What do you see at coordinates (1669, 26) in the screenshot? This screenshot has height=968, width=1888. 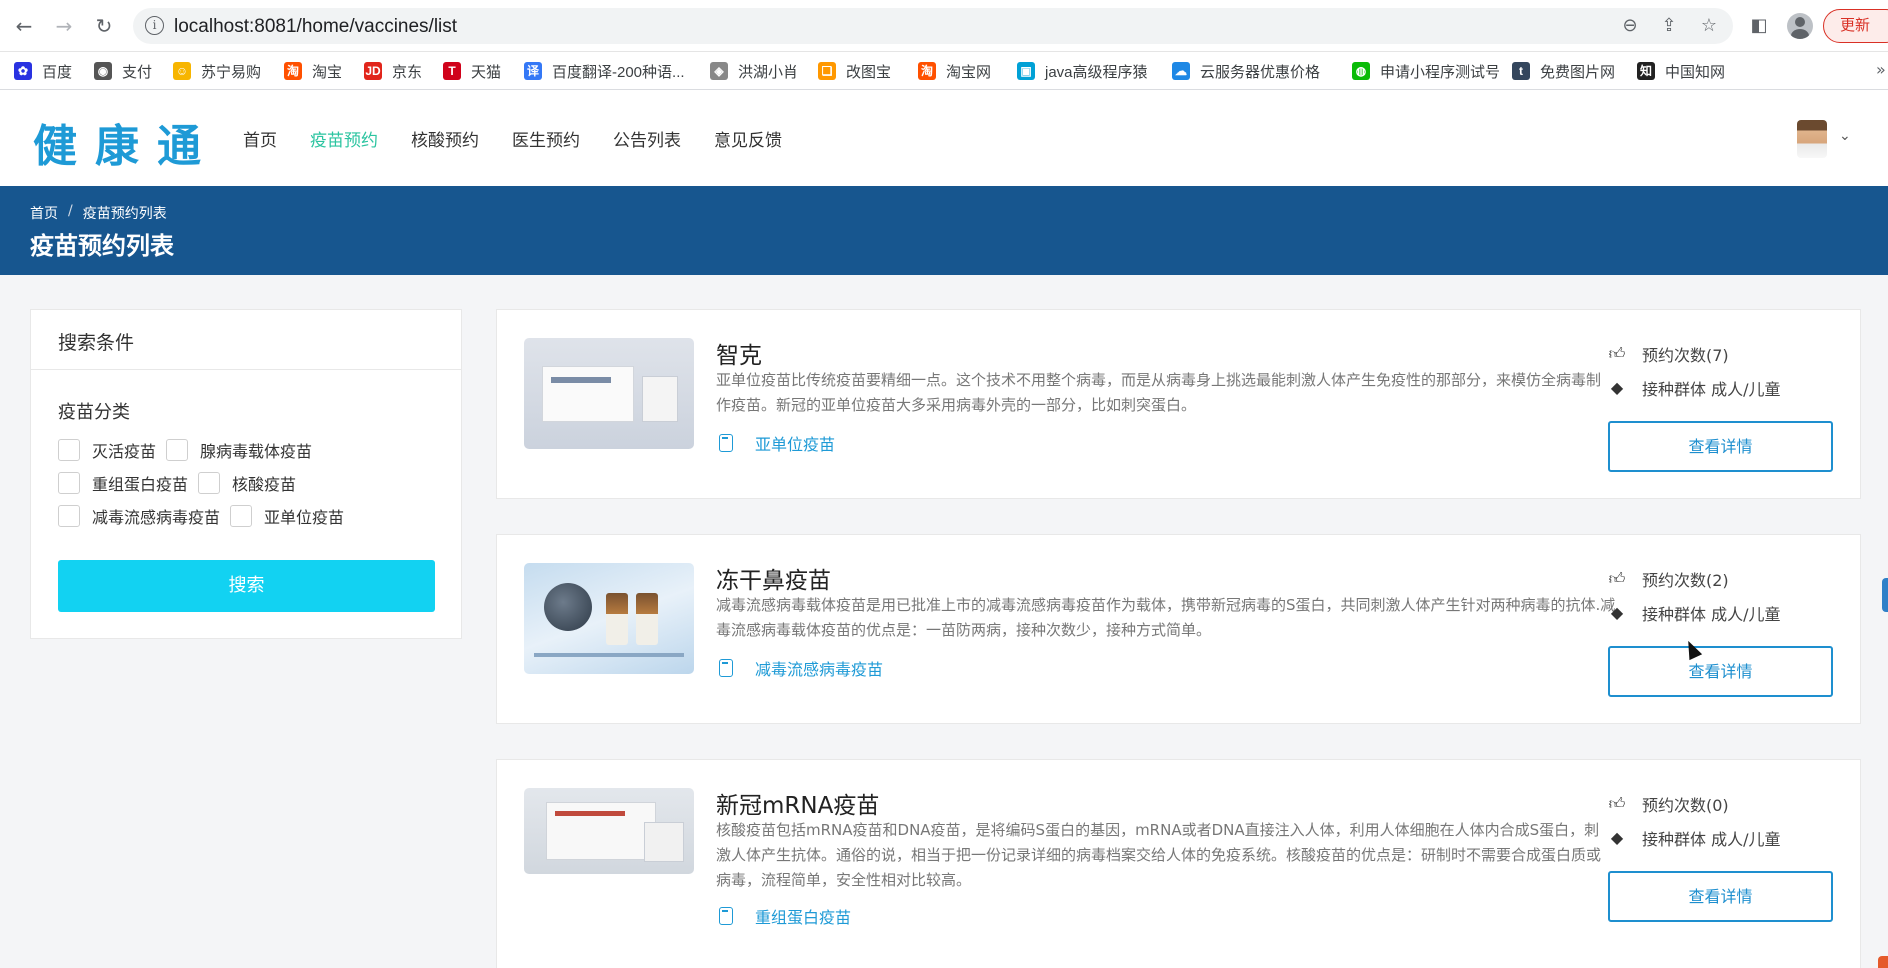 I see `share-icon: ⇪` at bounding box center [1669, 26].